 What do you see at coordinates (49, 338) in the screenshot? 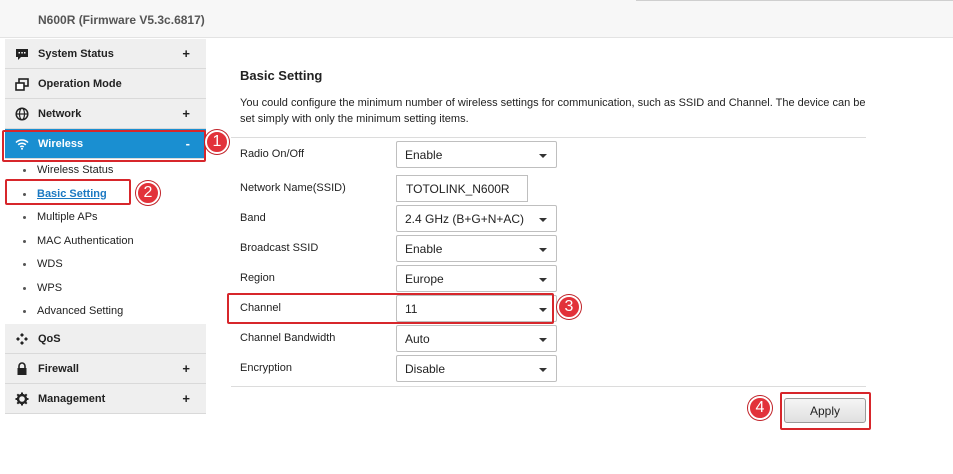
I see `menu-label: QoS` at bounding box center [49, 338].